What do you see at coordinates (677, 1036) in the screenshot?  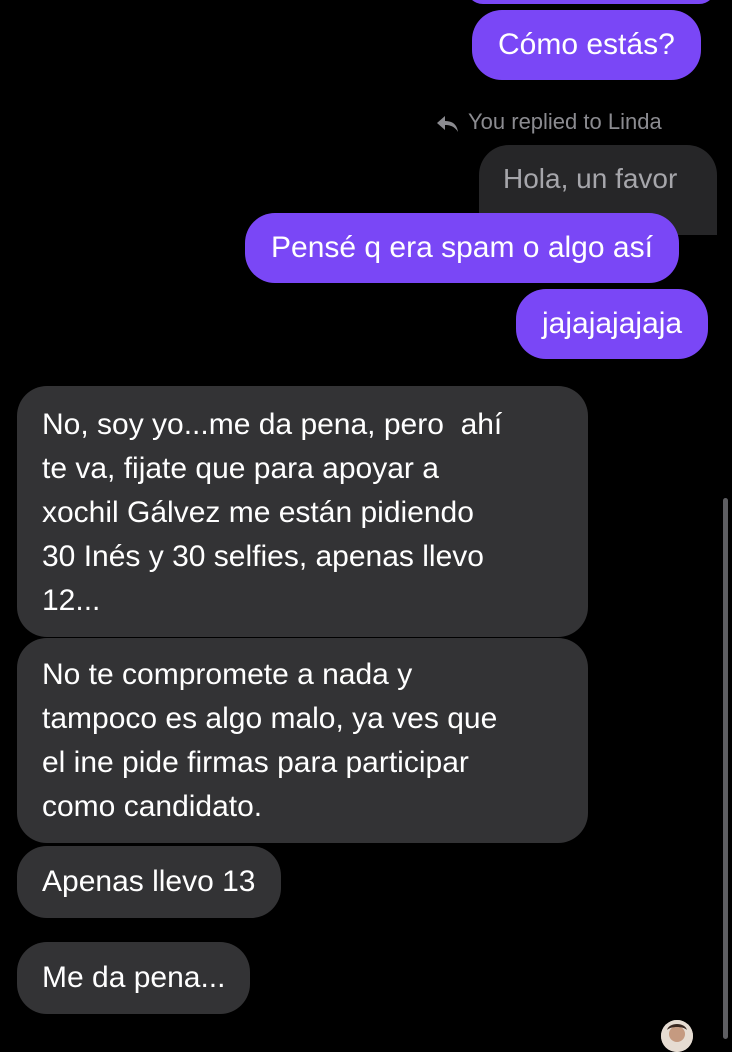 I see `seen-avatar` at bounding box center [677, 1036].